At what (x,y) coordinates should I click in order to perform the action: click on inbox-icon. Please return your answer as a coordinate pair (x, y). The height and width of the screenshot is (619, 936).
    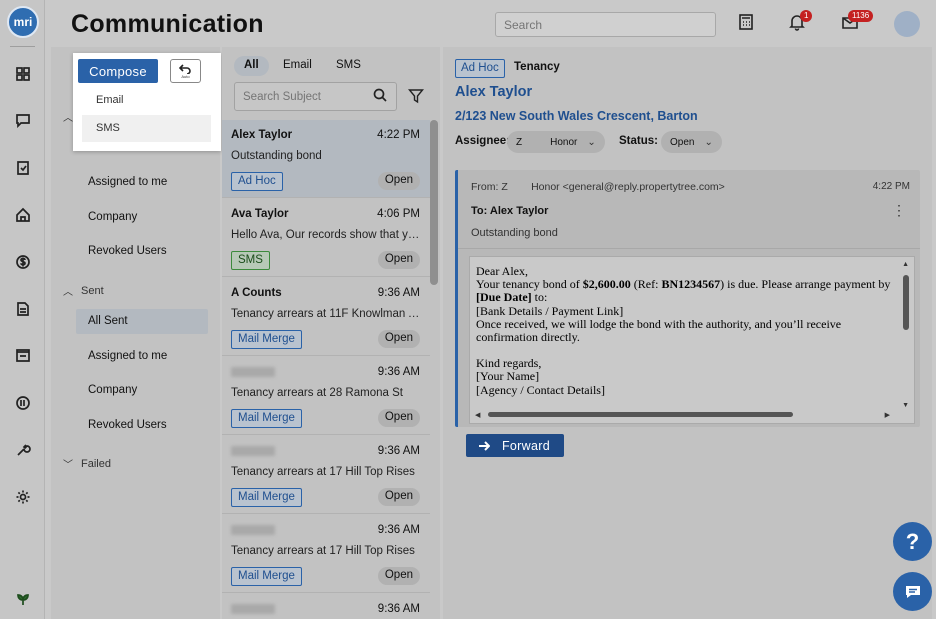
    Looking at the image, I should click on (23, 355).